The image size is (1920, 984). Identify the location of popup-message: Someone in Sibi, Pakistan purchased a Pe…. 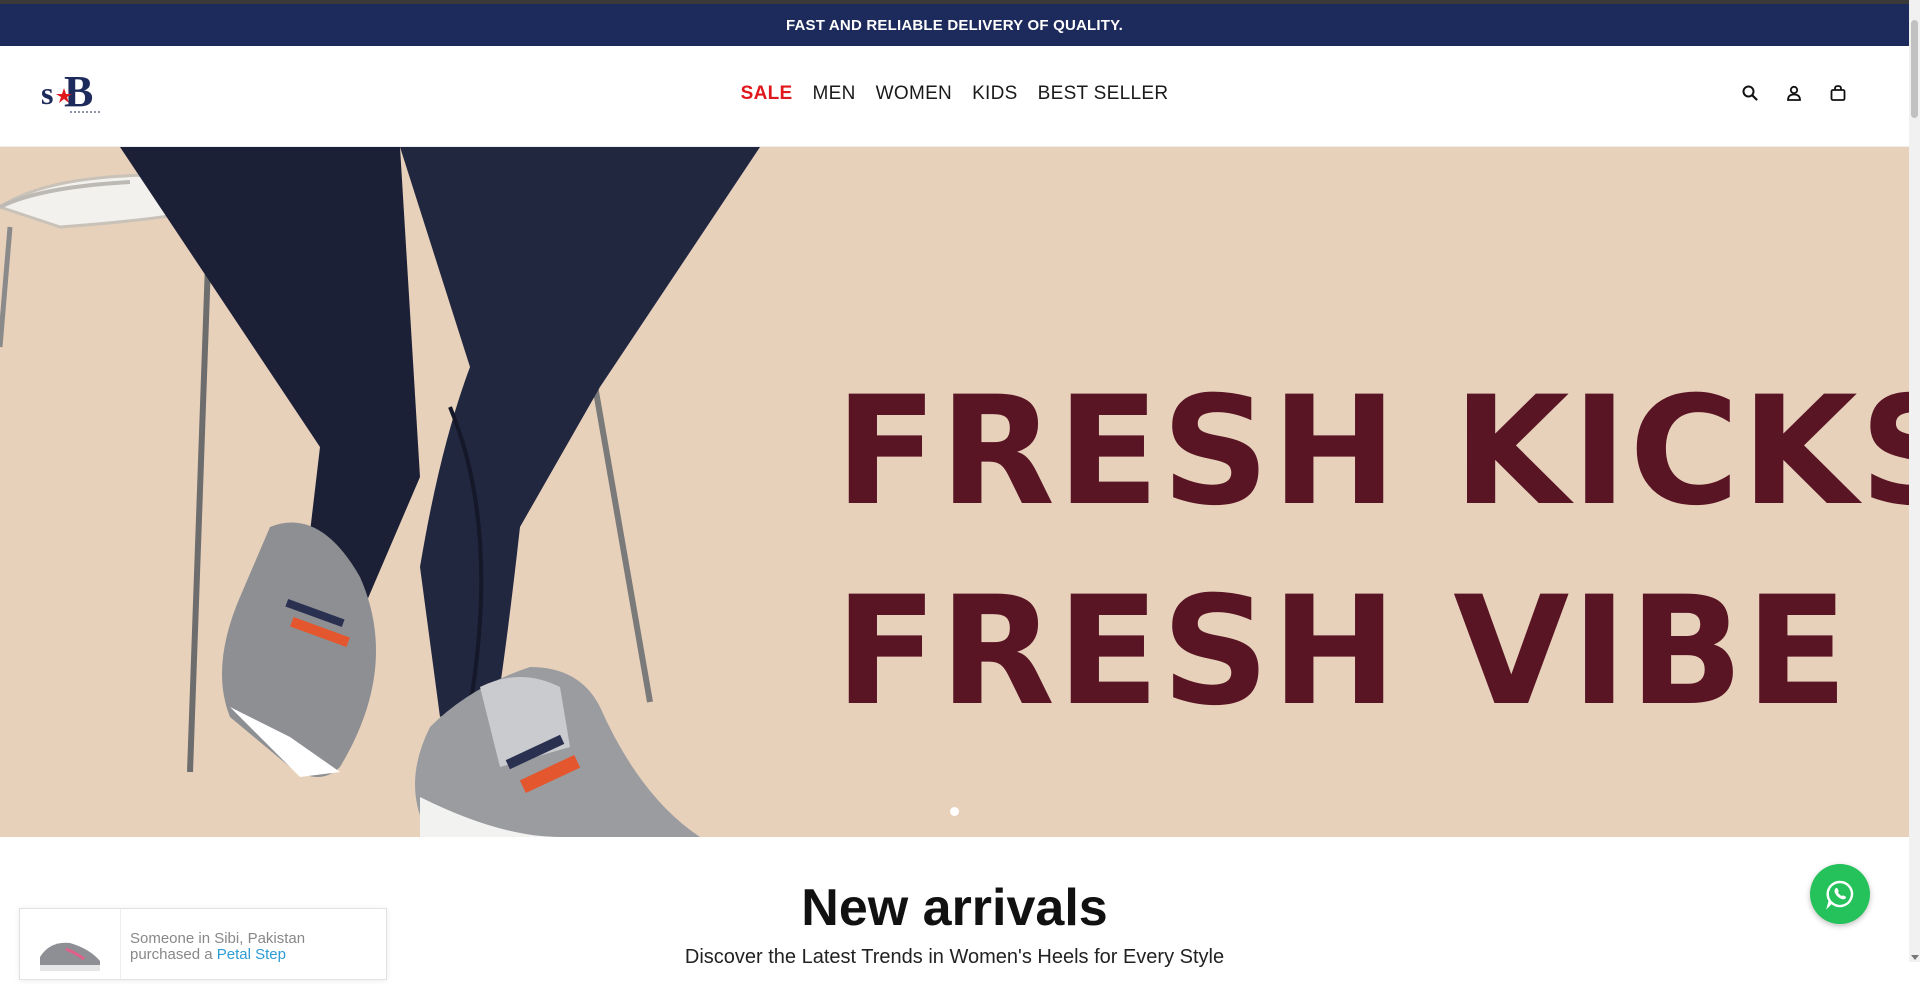
(250, 947).